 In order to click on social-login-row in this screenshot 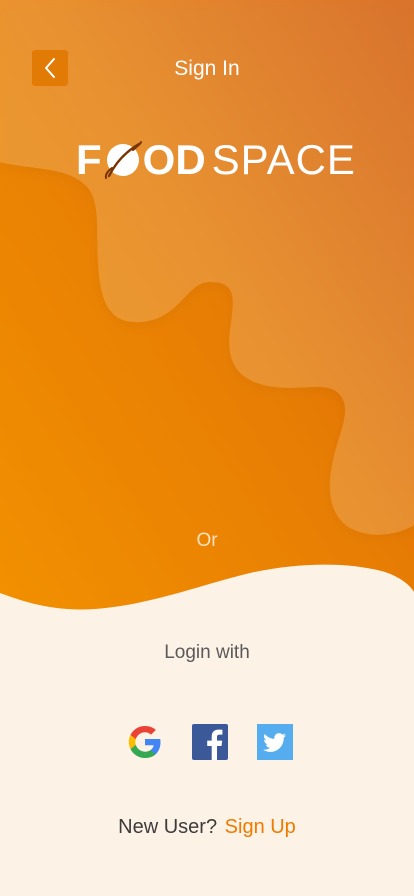, I will do `click(207, 742)`.